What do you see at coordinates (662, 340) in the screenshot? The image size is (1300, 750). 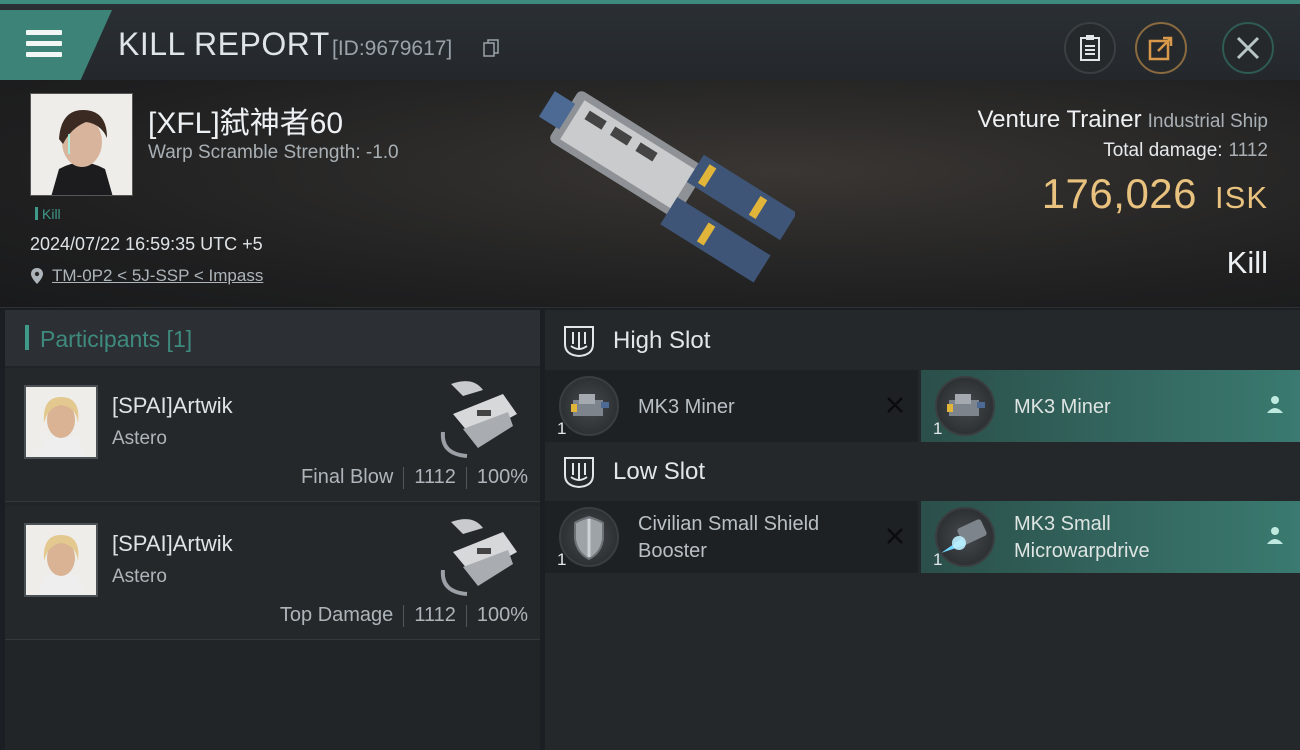 I see `high-slot-label: High Slot` at bounding box center [662, 340].